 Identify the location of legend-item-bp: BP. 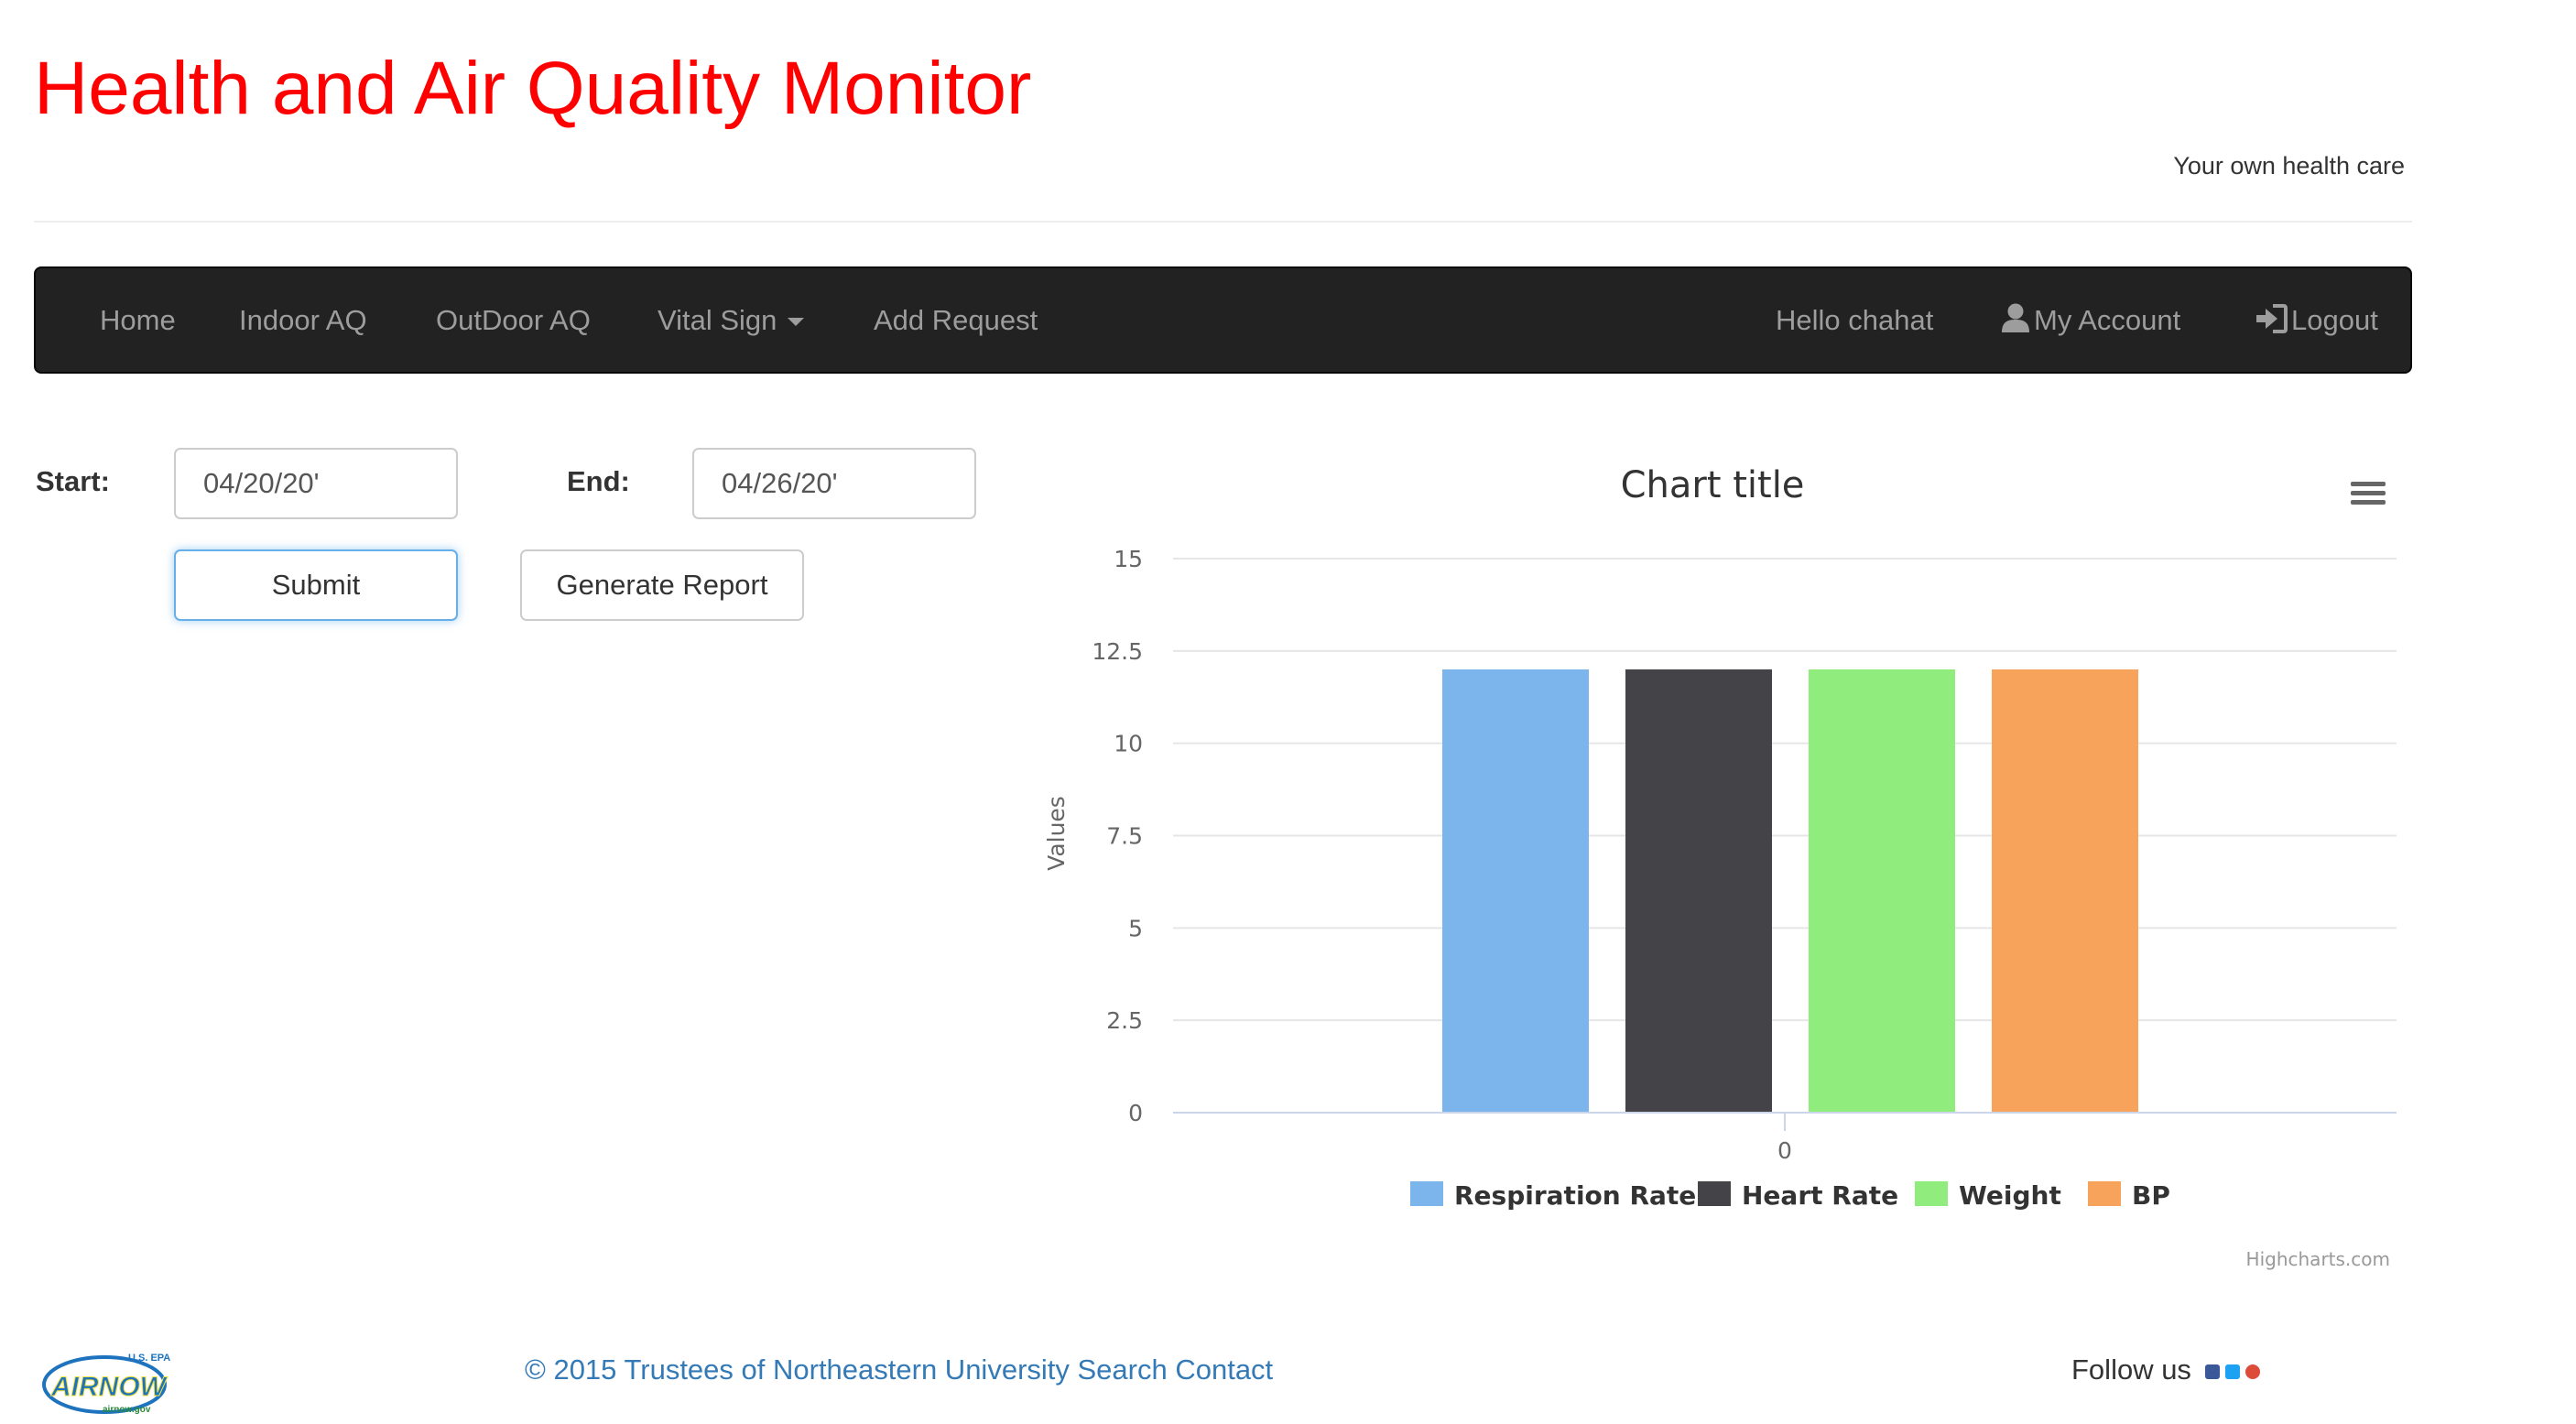
(2129, 1196).